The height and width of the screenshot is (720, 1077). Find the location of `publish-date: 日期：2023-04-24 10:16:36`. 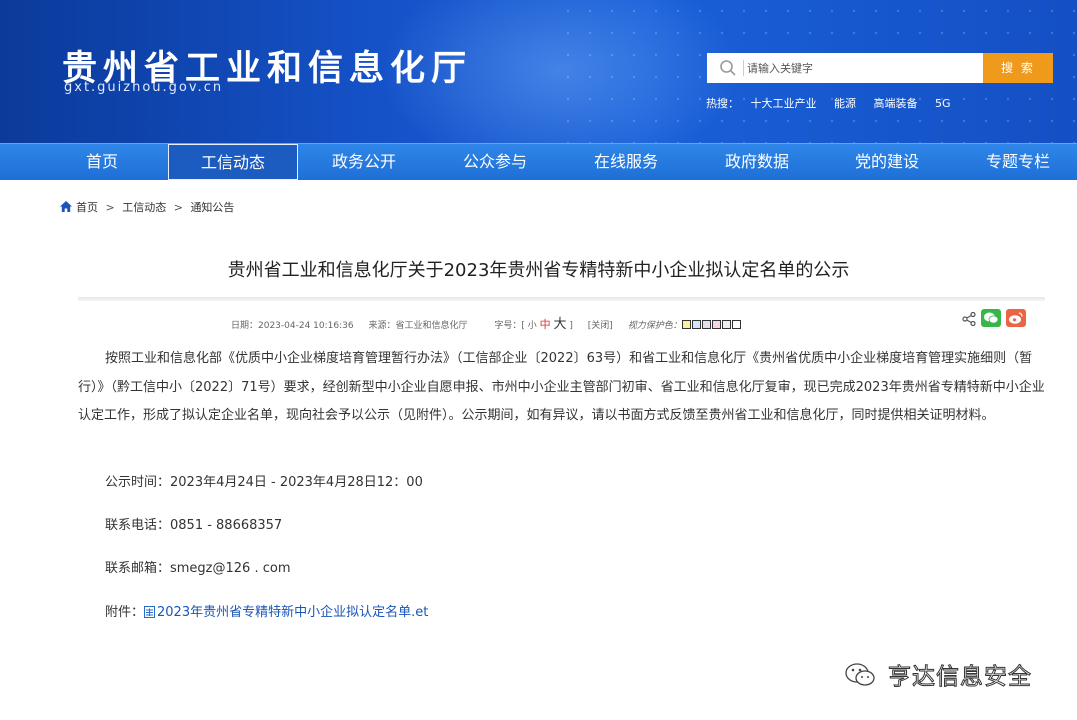

publish-date: 日期：2023-04-24 10:16:36 is located at coordinates (292, 326).